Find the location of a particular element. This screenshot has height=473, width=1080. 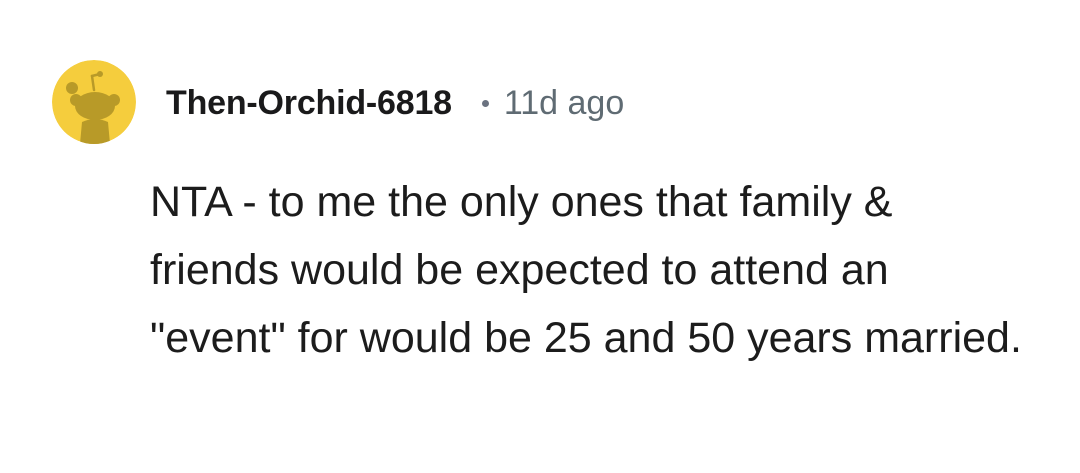

avatar is located at coordinates (94, 102).